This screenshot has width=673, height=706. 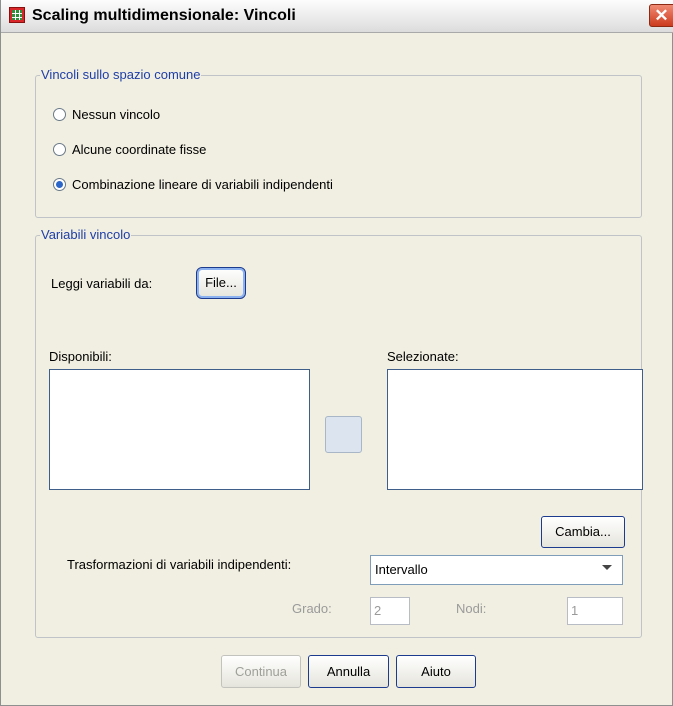 I want to click on move-right-button, so click(x=343, y=434).